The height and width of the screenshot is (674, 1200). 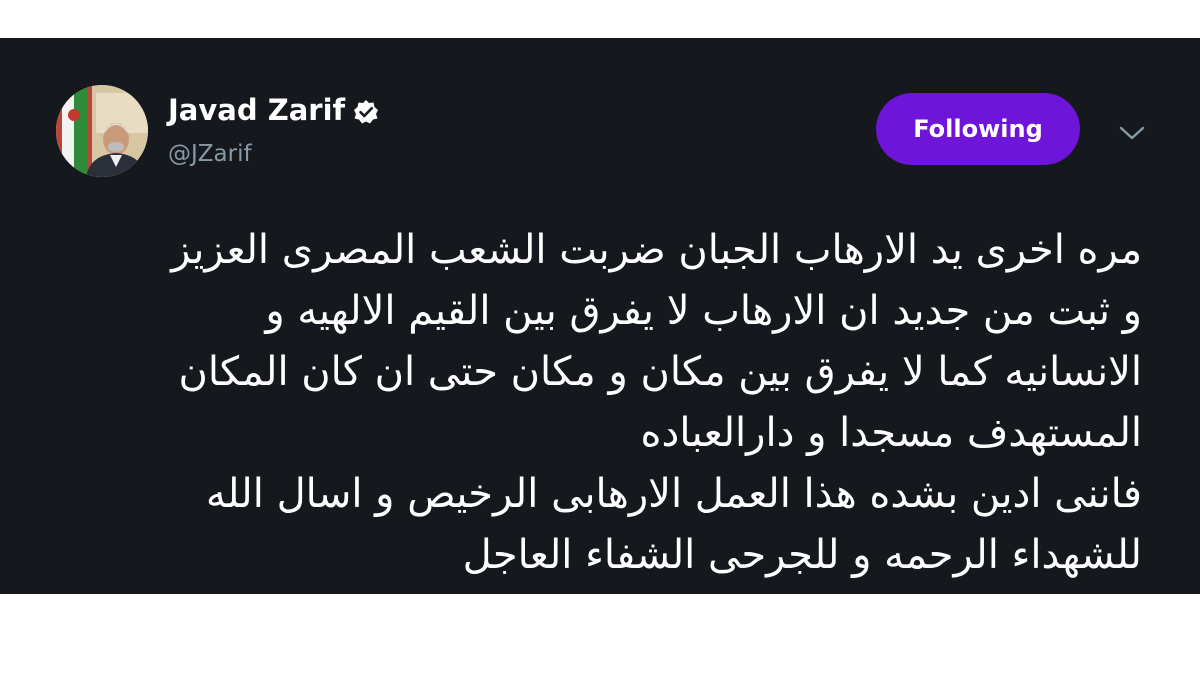 I want to click on tweet-text-line: للشهداء الرحمه و للجرحى الشفاء العاجل, so click(x=802, y=555).